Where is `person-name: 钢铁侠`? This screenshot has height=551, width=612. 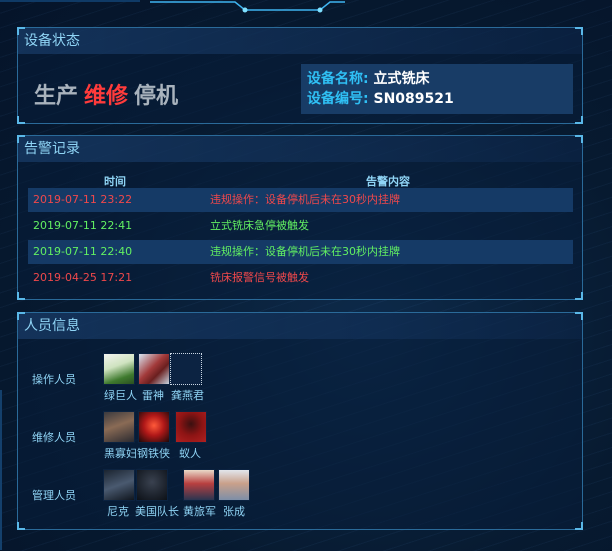 person-name: 钢铁侠 is located at coordinates (153, 453).